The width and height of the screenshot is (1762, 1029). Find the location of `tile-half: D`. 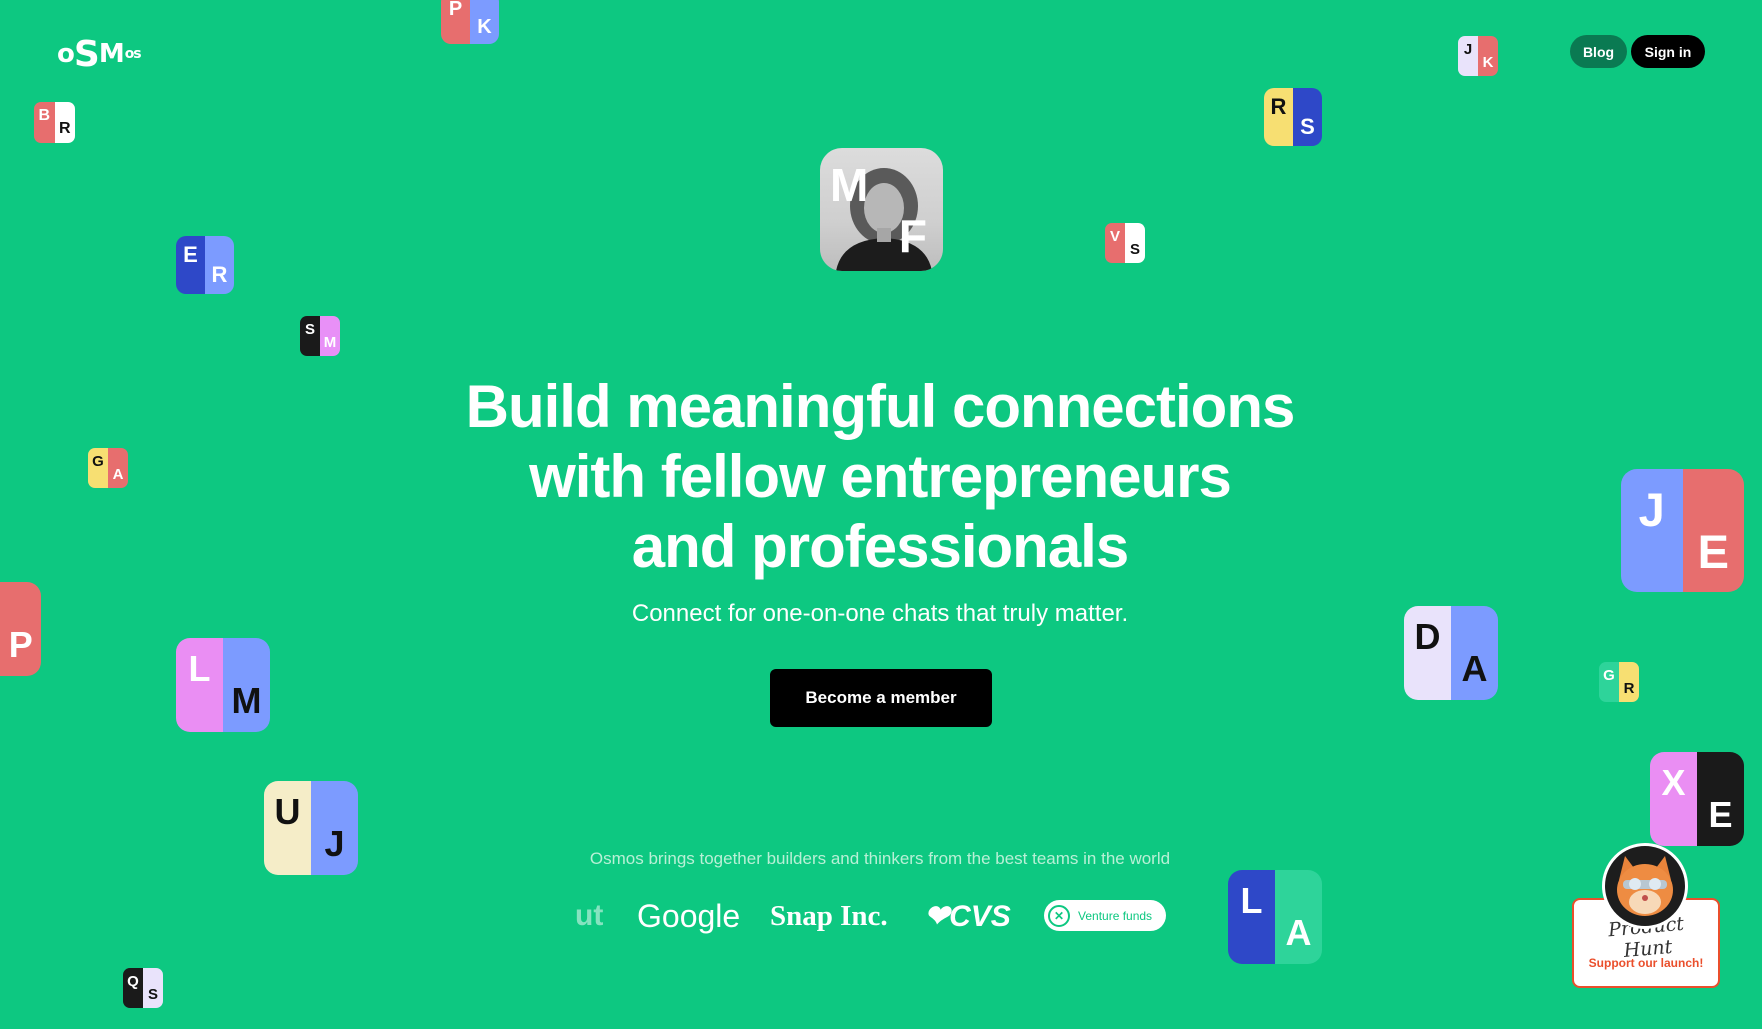

tile-half: D is located at coordinates (1427, 653).